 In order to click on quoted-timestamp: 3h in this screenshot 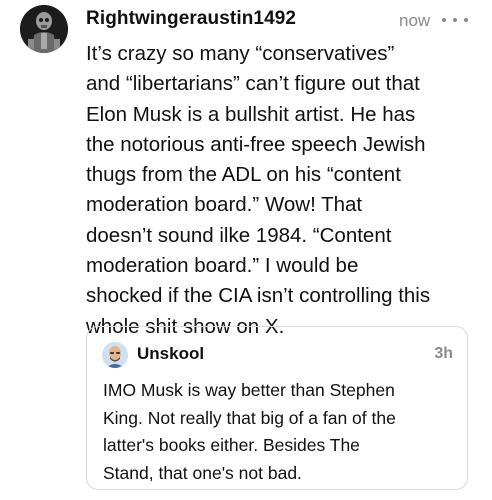, I will do `click(443, 353)`.